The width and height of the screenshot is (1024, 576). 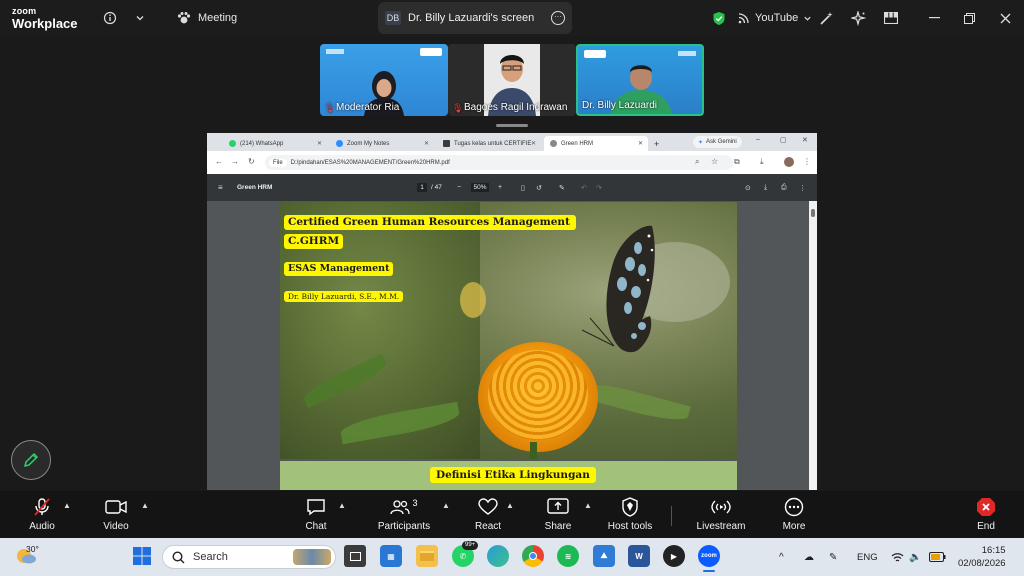 What do you see at coordinates (562, 188) in the screenshot?
I see `annotate-pen-icon: ✎` at bounding box center [562, 188].